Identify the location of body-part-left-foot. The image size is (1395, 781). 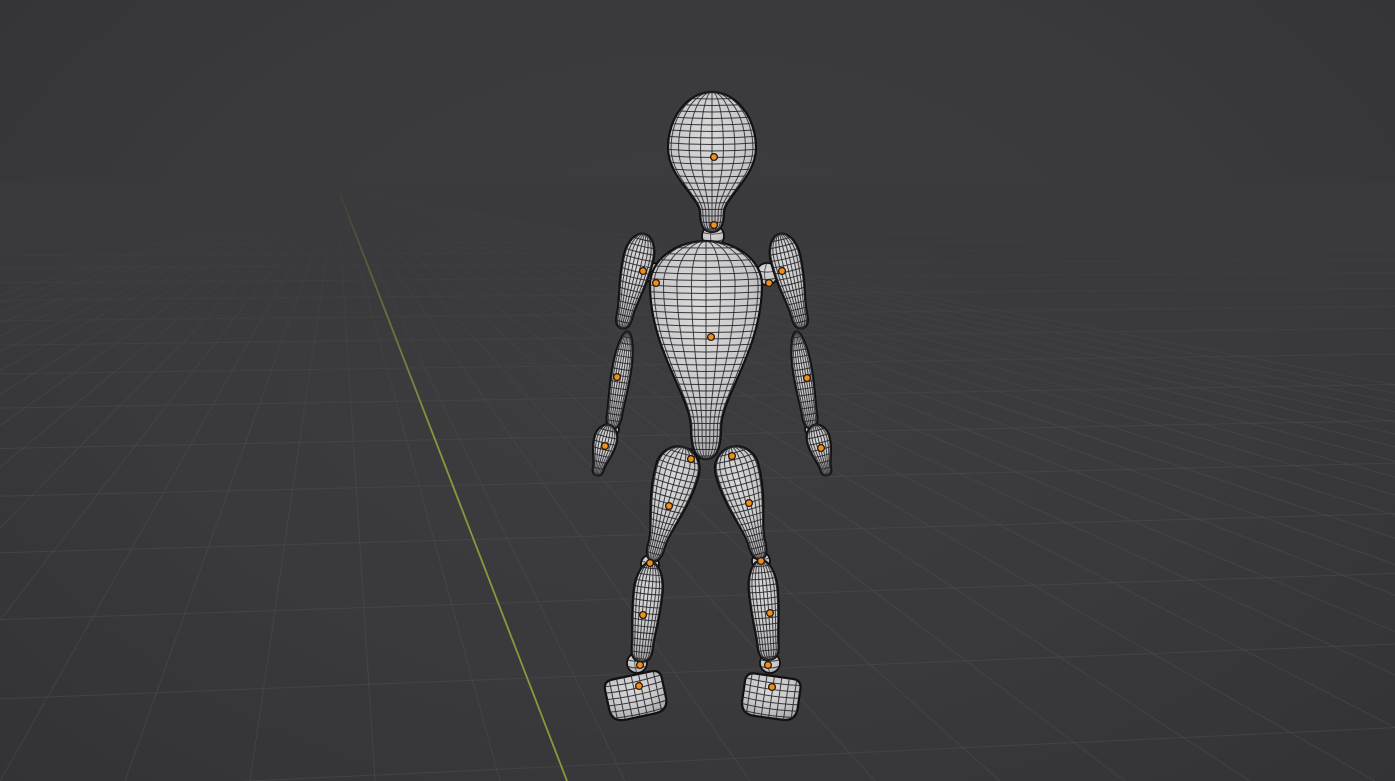
(635, 696).